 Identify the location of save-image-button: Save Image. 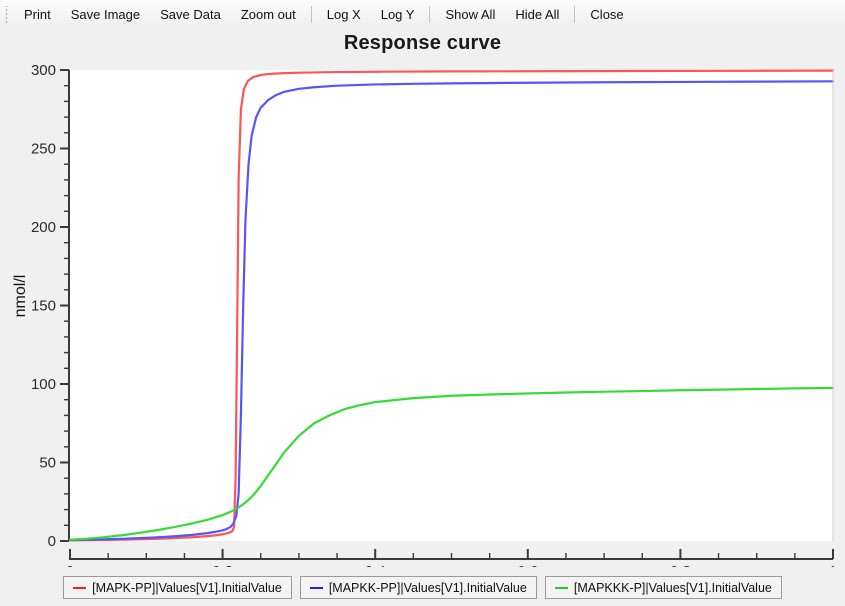
(105, 14).